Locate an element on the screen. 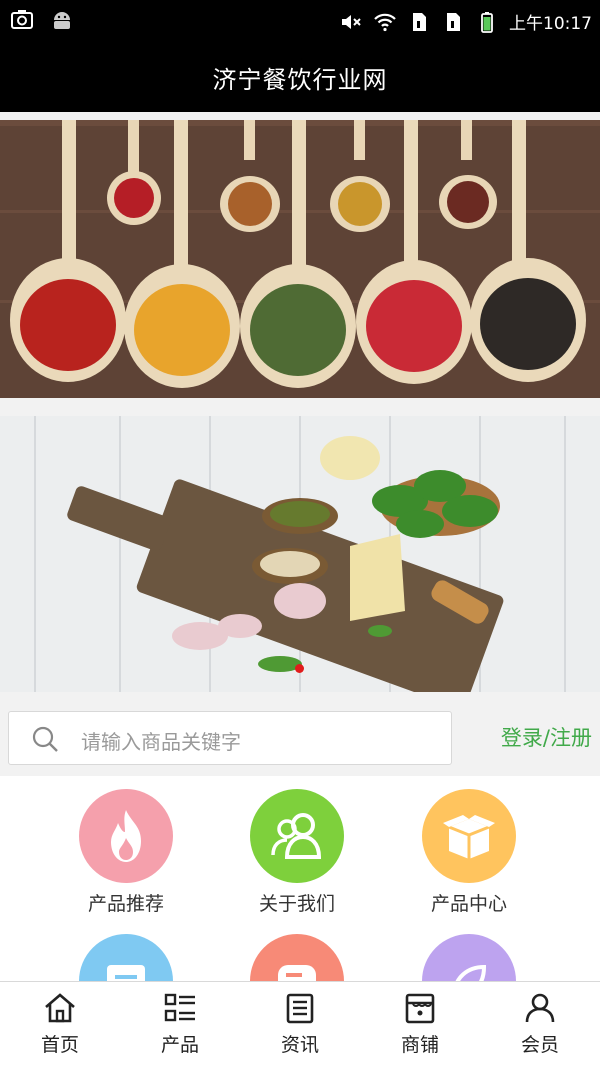  tab-news: 资讯 is located at coordinates (300, 1024).